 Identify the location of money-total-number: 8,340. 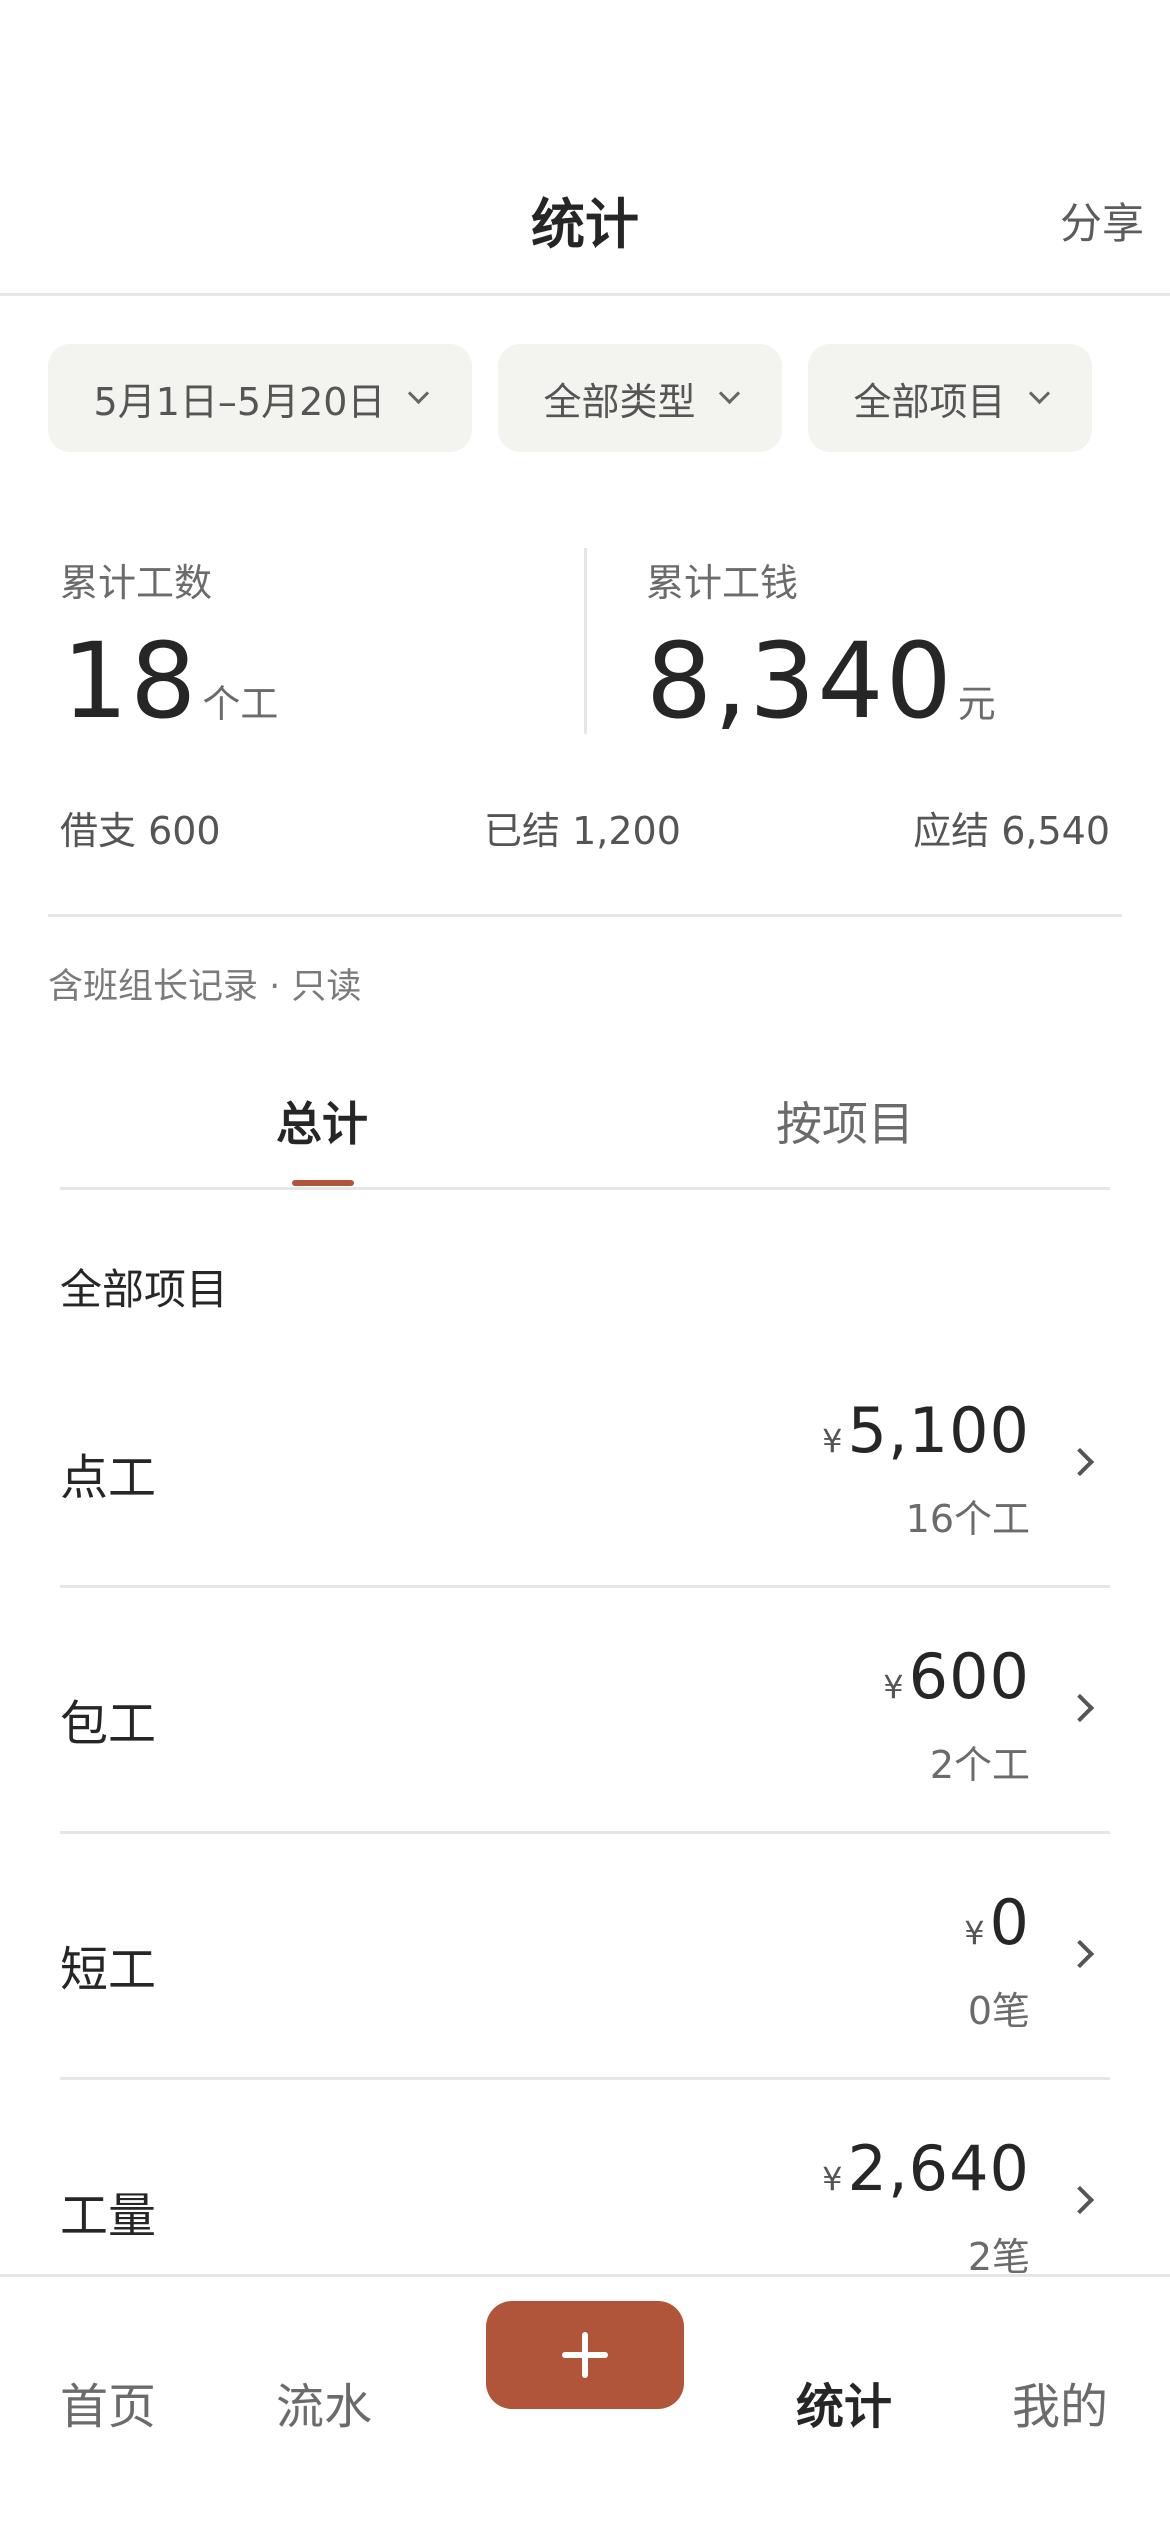
(800, 681).